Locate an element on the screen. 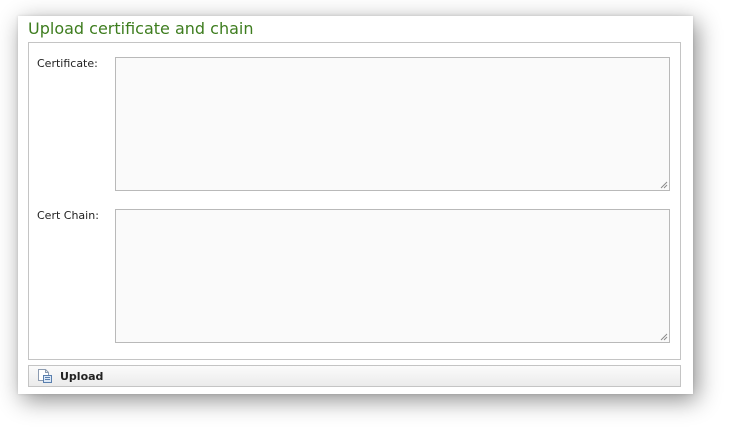 This screenshot has width=741, height=443. form-toolbar: Upload is located at coordinates (354, 376).